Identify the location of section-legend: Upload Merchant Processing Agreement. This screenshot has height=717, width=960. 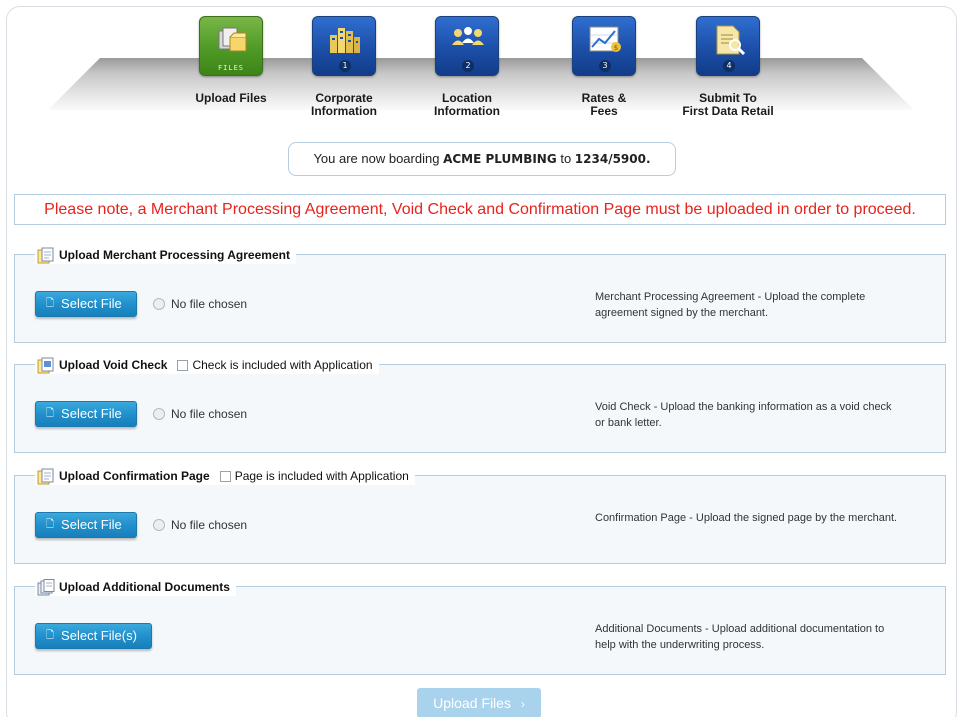
(165, 255).